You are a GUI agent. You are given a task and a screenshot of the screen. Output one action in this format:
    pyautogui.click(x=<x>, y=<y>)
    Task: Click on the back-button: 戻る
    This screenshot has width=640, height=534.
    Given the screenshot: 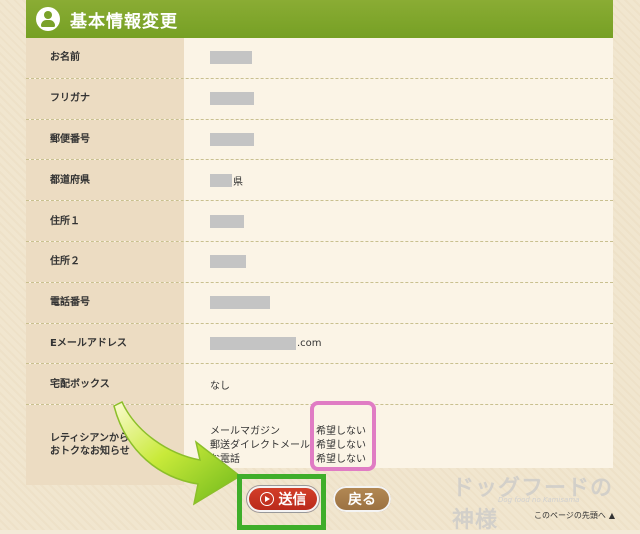 What is the action you would take?
    pyautogui.click(x=362, y=499)
    